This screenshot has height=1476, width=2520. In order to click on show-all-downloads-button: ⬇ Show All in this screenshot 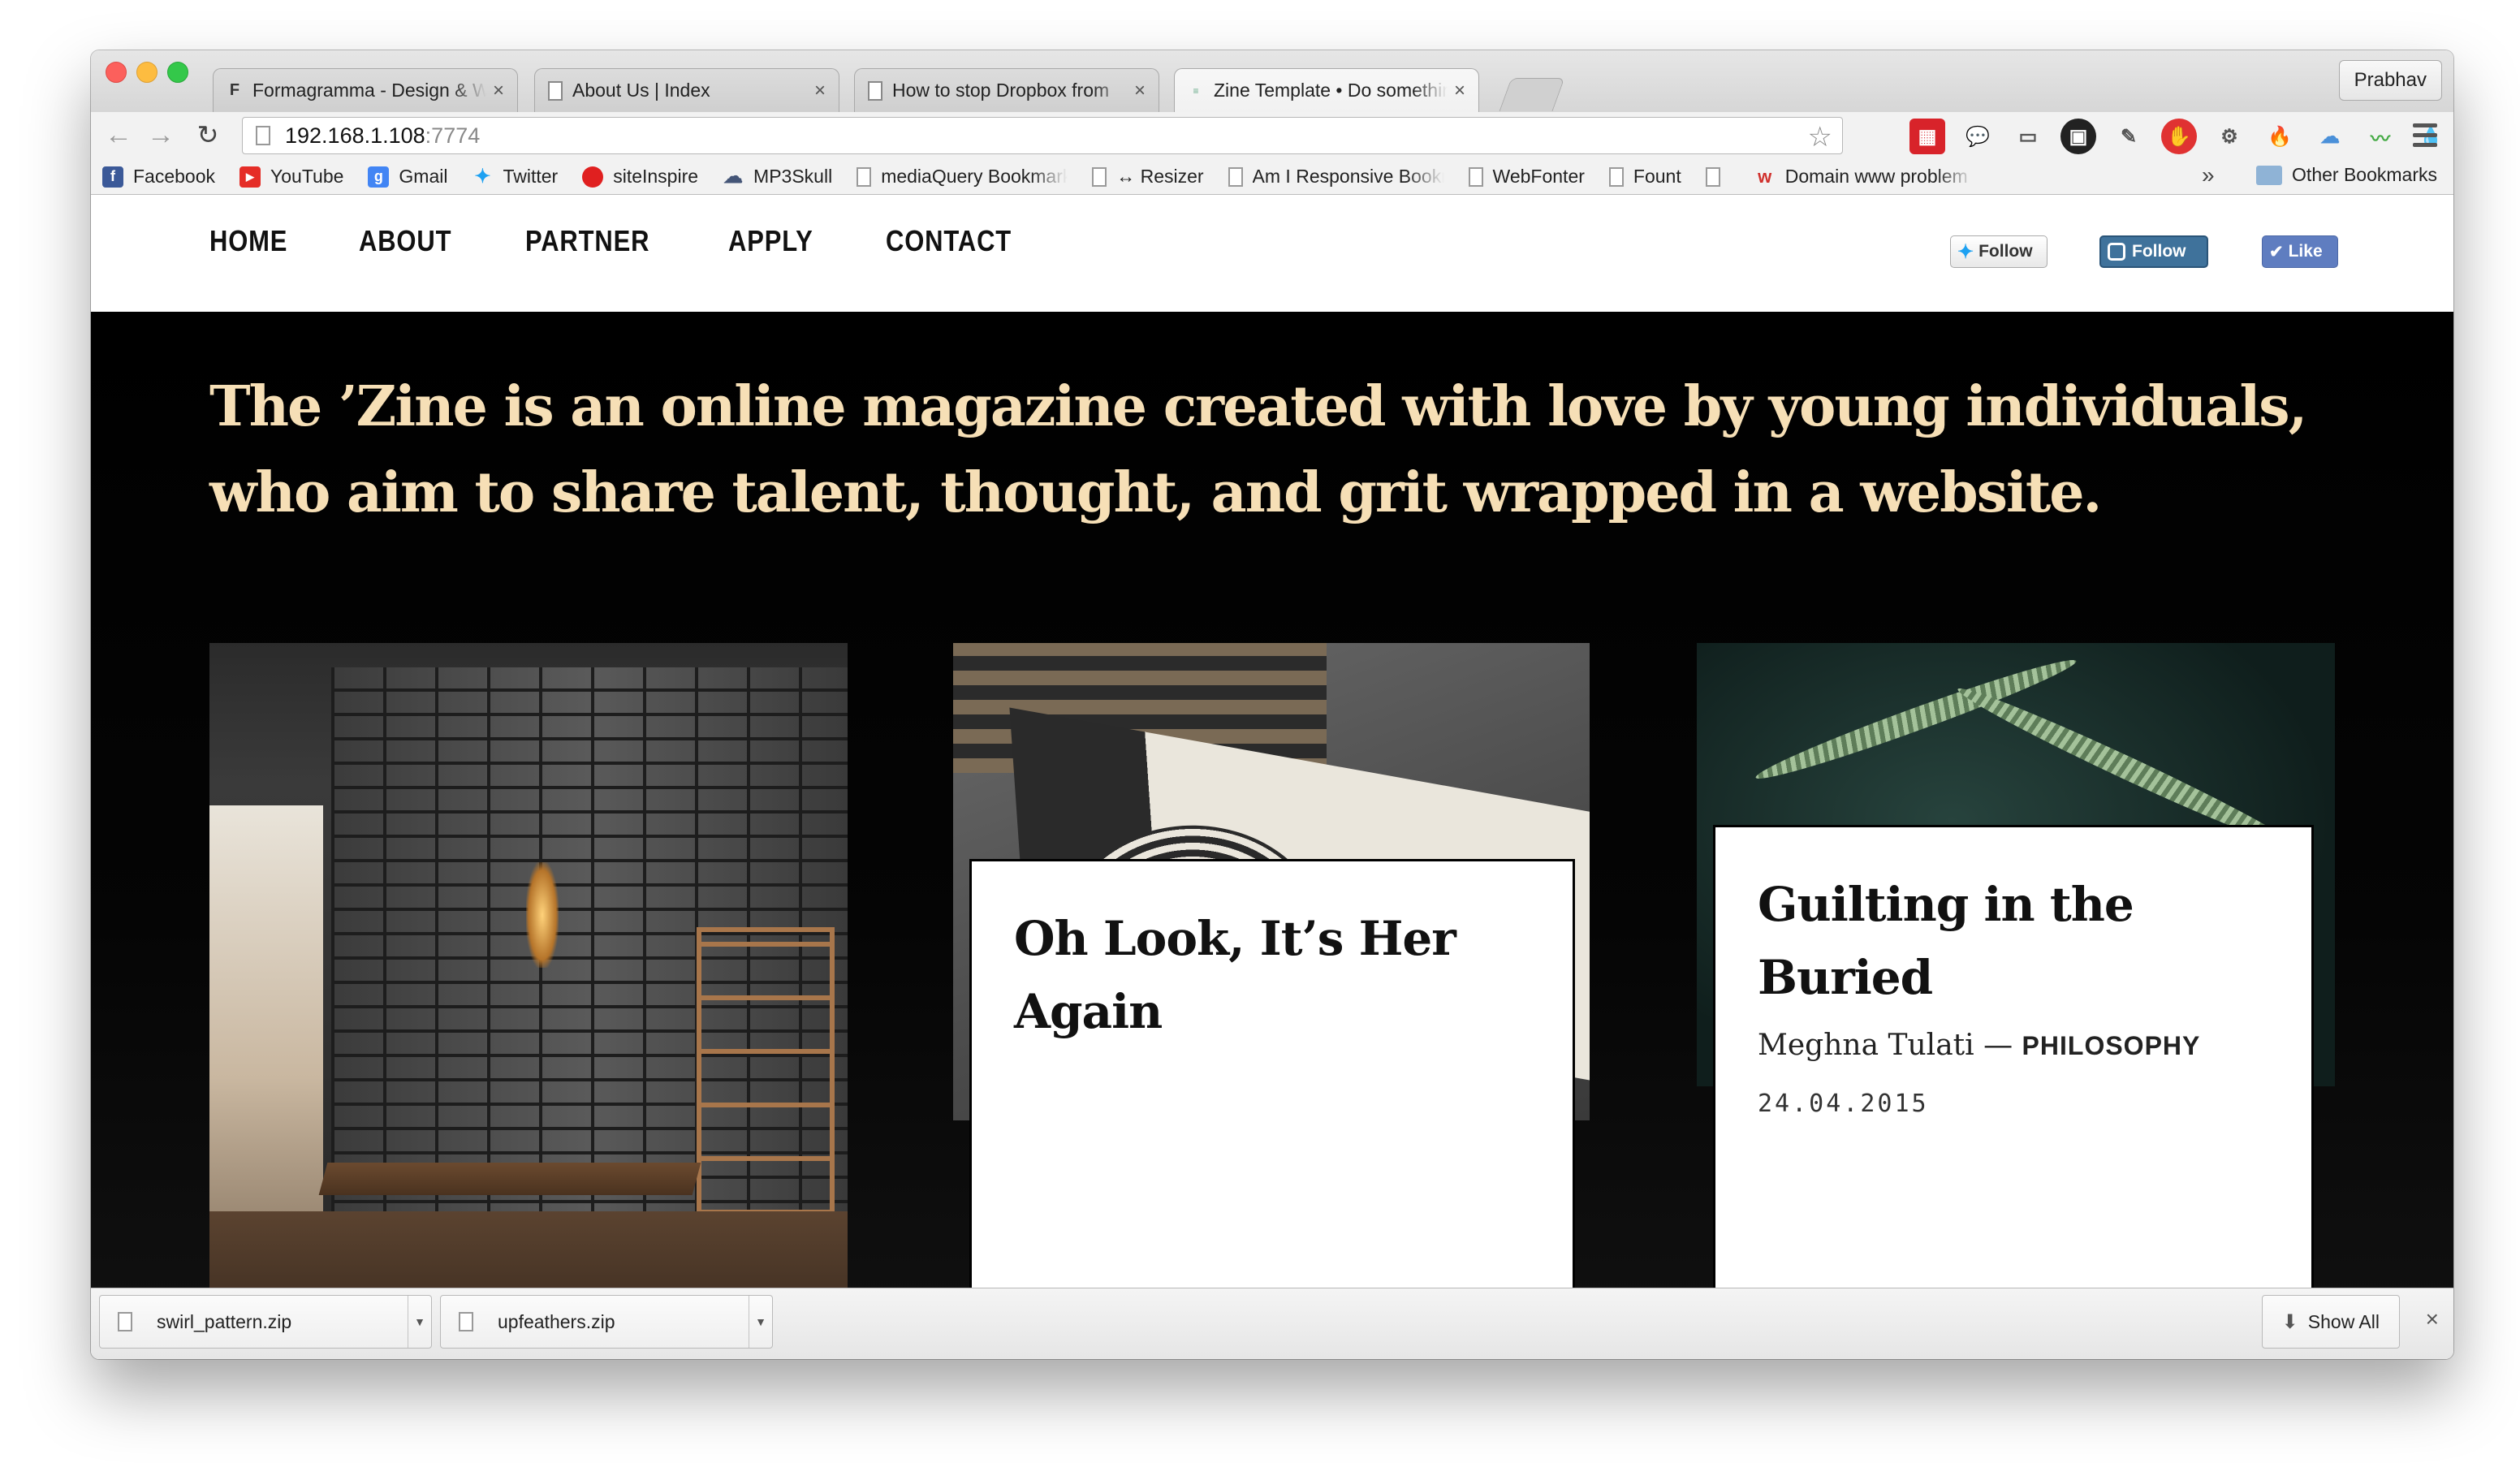, I will do `click(2330, 1322)`.